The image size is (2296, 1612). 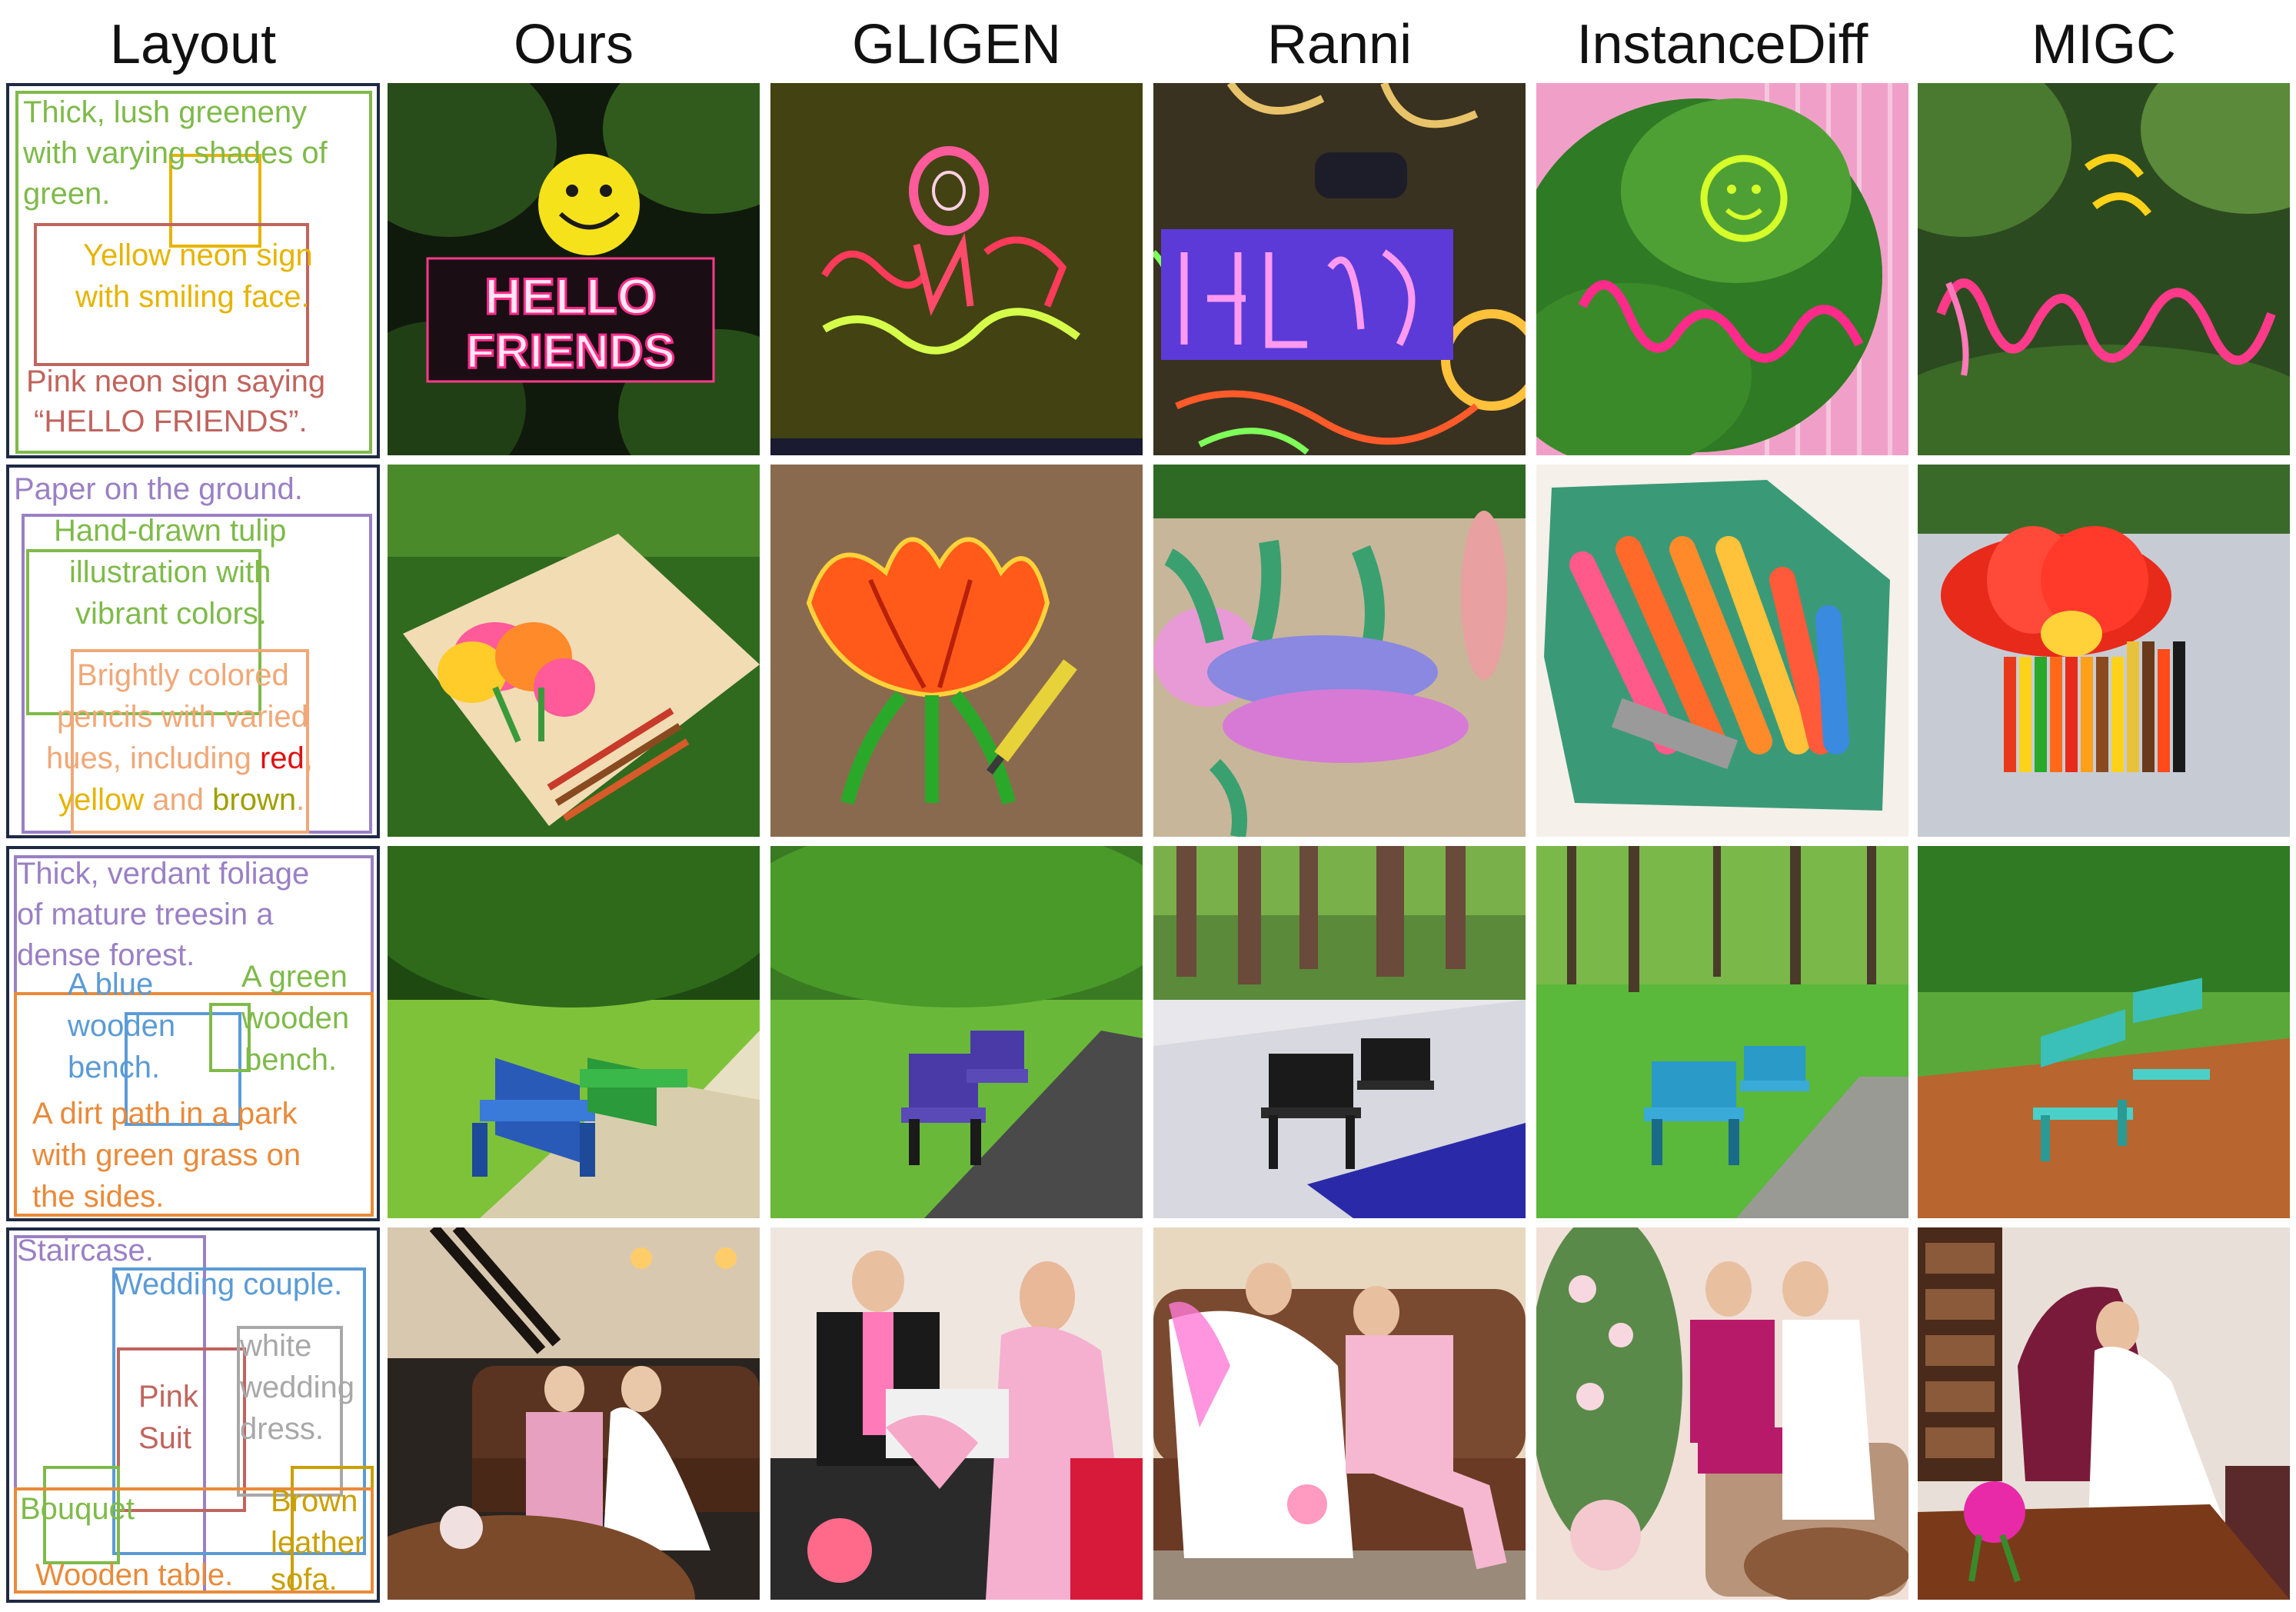 What do you see at coordinates (2104, 1032) in the screenshot?
I see `image-migc-row3` at bounding box center [2104, 1032].